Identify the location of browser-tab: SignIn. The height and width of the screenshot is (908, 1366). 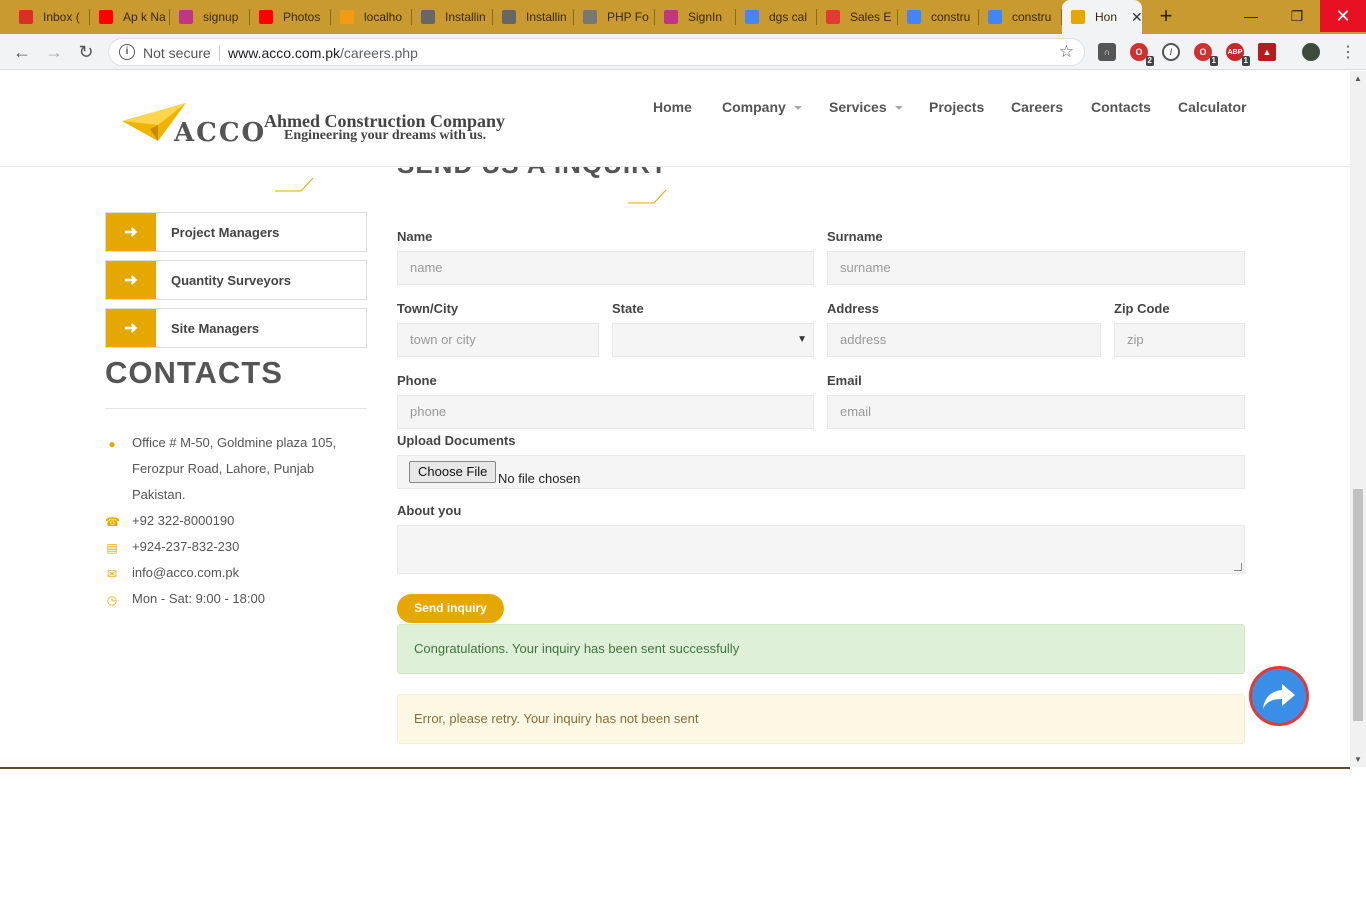
(695, 17).